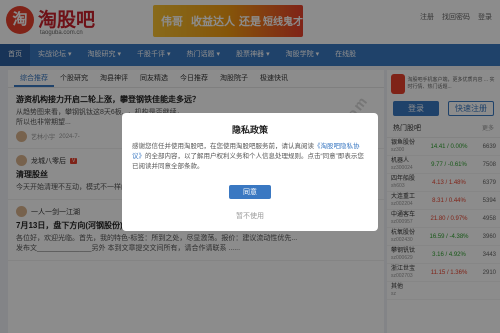  I want to click on dialog-title: 隐私政策, so click(249, 130).